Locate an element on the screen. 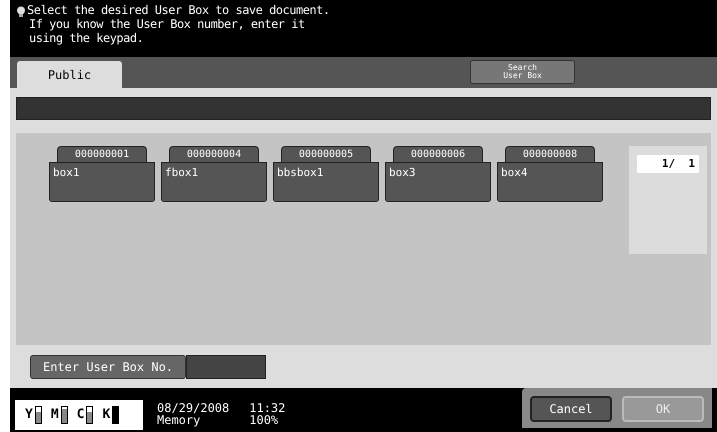 This screenshot has width=717, height=432. time-text: 11:32 is located at coordinates (267, 408).